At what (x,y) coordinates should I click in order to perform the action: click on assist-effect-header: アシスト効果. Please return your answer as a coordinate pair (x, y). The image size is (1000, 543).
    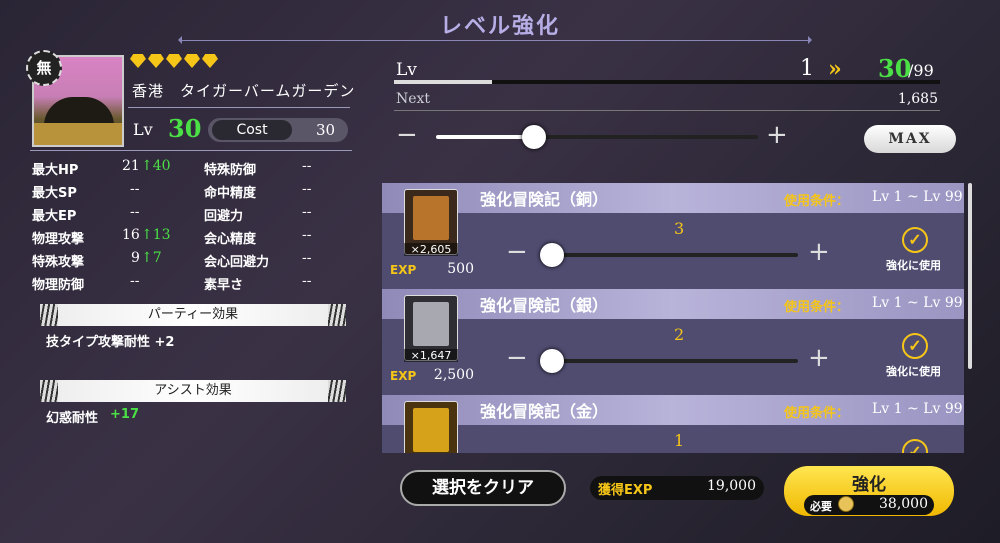
    Looking at the image, I should click on (193, 391).